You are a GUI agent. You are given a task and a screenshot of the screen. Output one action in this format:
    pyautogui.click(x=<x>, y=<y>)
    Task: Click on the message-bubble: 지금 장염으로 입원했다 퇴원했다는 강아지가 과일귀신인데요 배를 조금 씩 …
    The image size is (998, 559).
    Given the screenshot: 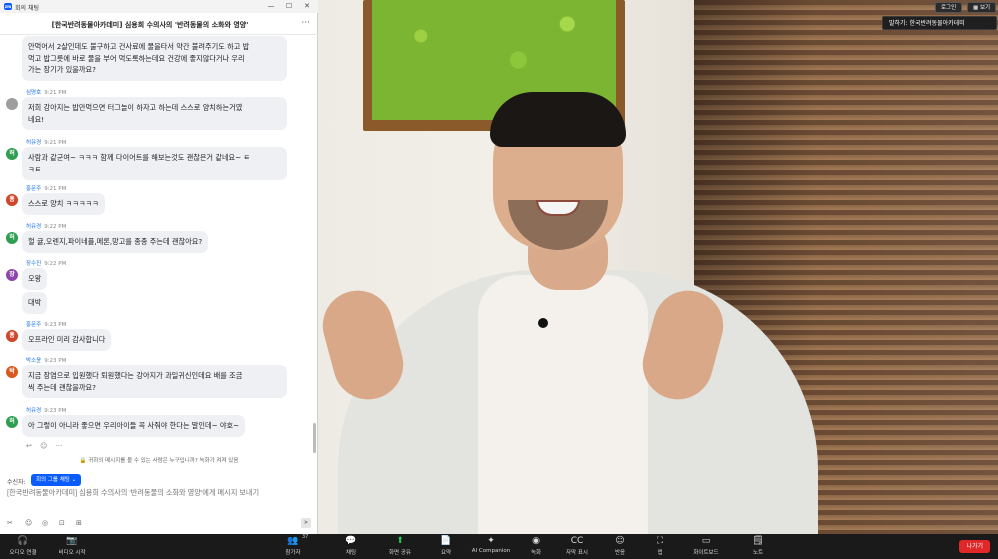 What is the action you would take?
    pyautogui.click(x=154, y=381)
    